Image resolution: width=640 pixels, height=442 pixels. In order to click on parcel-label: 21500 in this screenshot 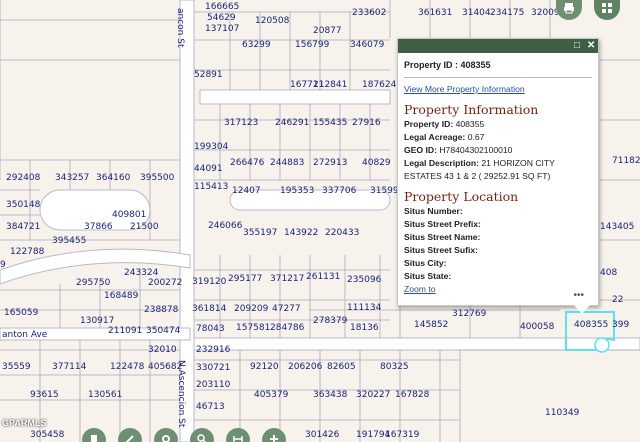, I will do `click(144, 227)`.